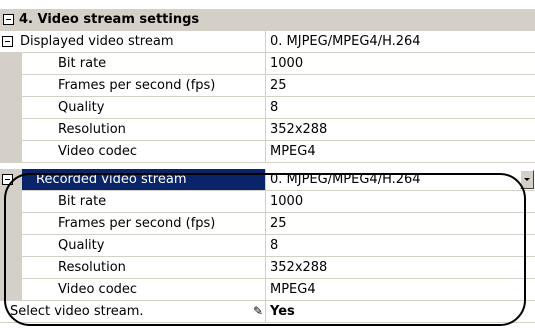 The height and width of the screenshot is (331, 535). I want to click on chevron-down-icon, so click(527, 179).